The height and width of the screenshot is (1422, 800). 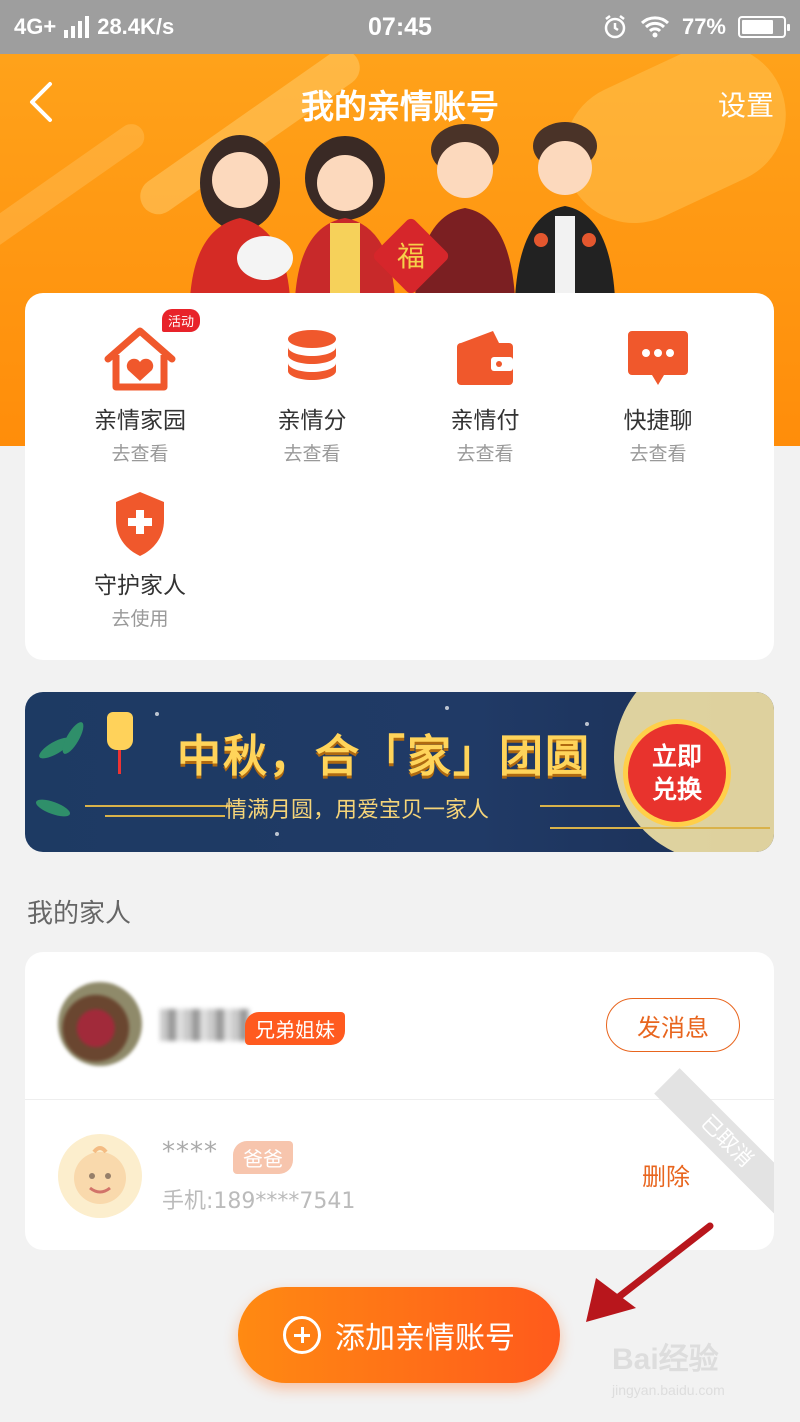 I want to click on wallet-icon, so click(x=485, y=358).